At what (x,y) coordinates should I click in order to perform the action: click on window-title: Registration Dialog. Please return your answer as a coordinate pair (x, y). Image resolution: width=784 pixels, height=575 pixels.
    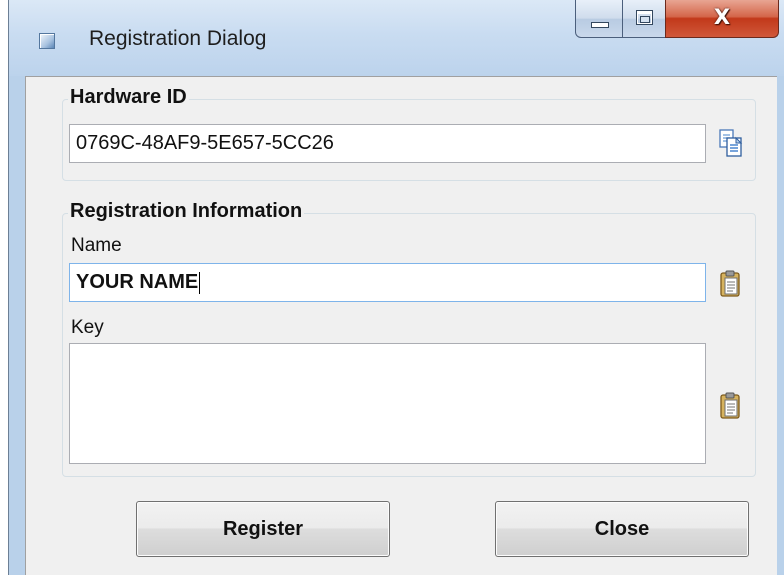
    Looking at the image, I should click on (178, 38).